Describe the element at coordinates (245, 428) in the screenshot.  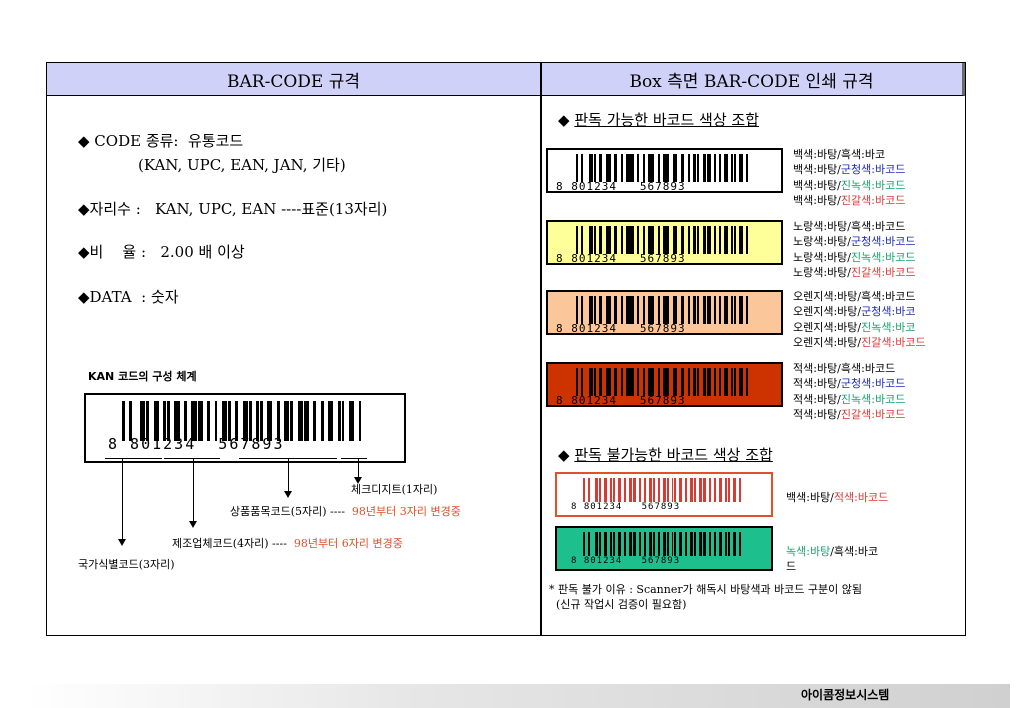
I see `kan-barcode: 8 801234 567893` at that location.